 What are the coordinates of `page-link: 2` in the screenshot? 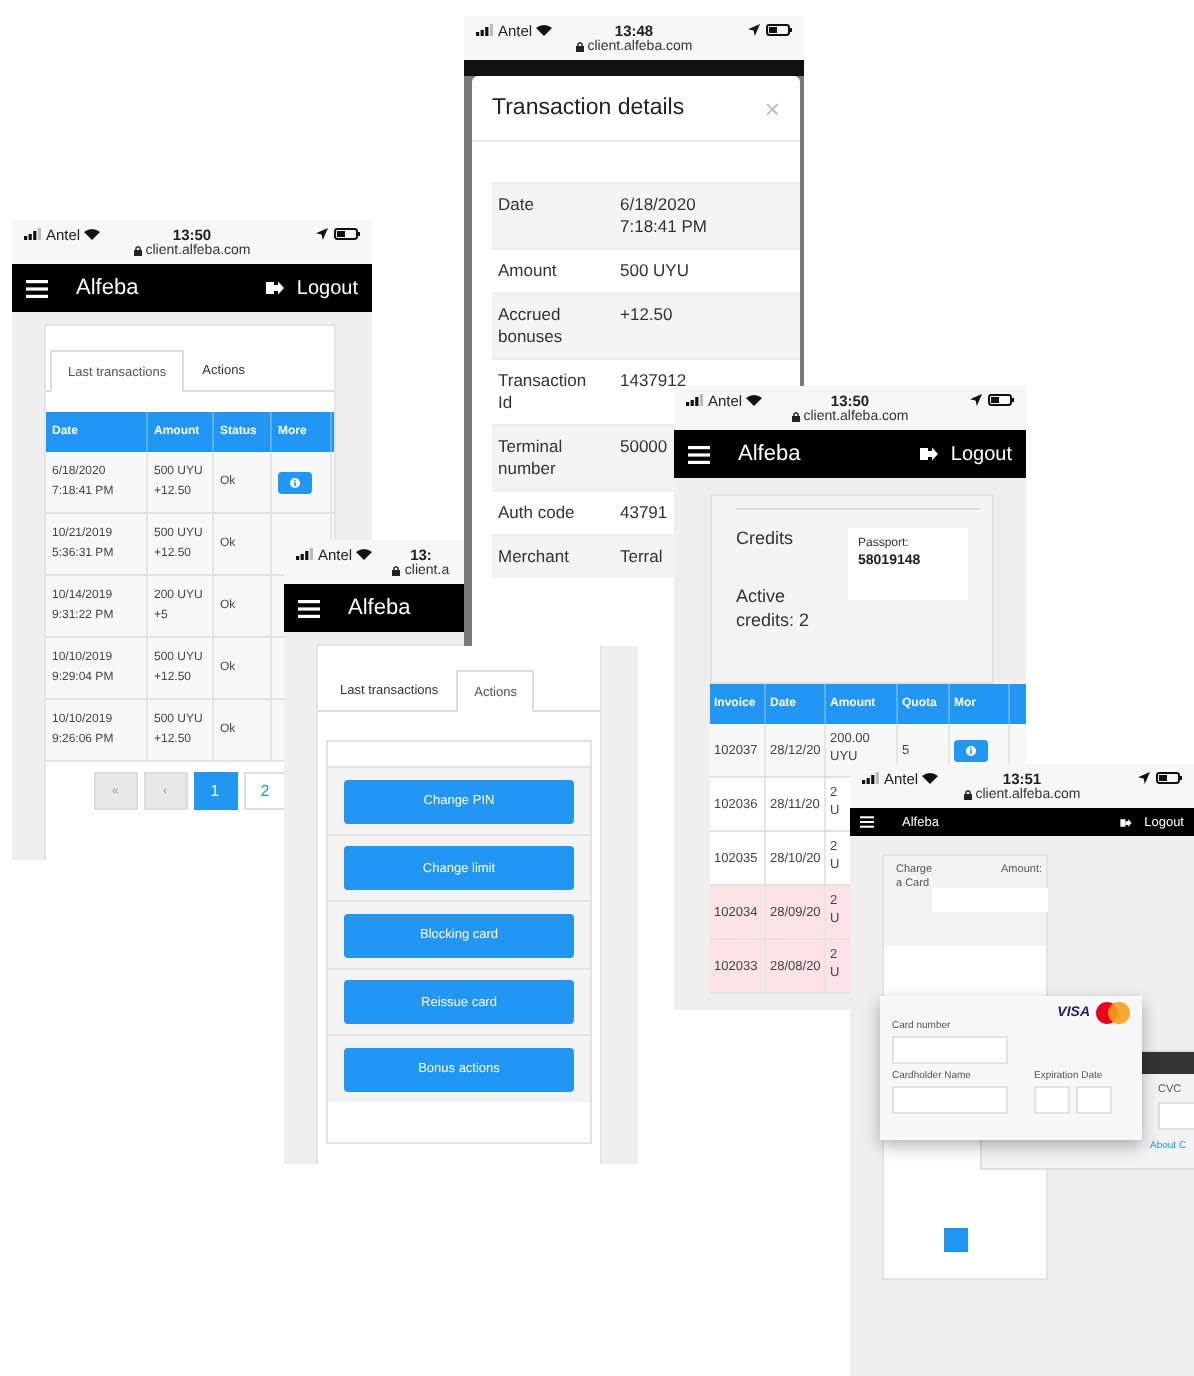 It's located at (265, 791).